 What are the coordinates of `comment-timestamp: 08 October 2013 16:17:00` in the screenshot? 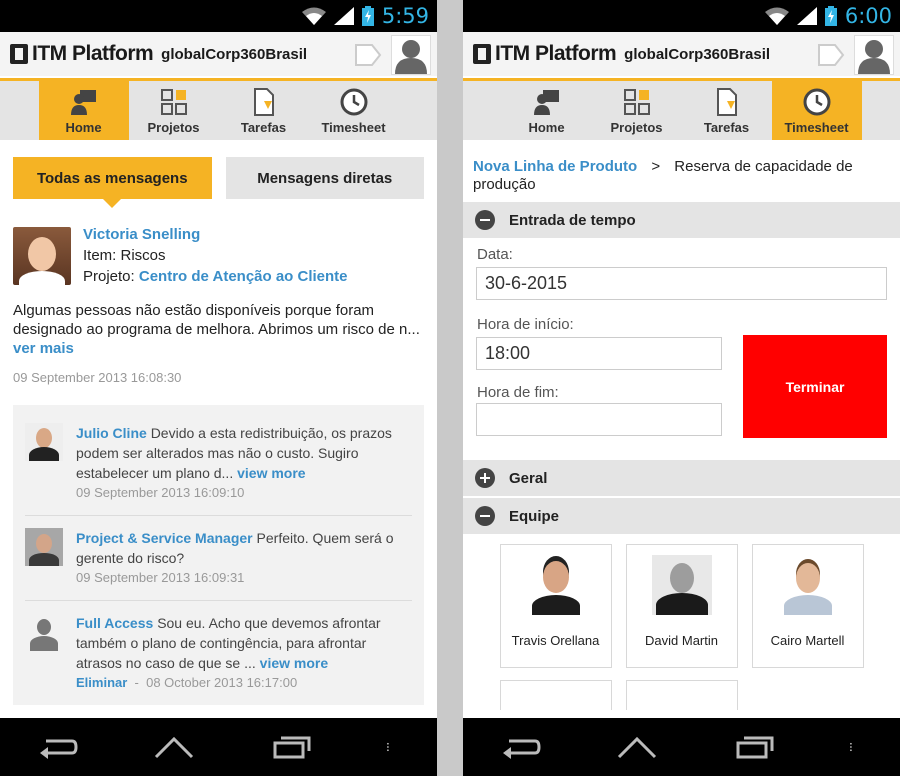 It's located at (222, 682).